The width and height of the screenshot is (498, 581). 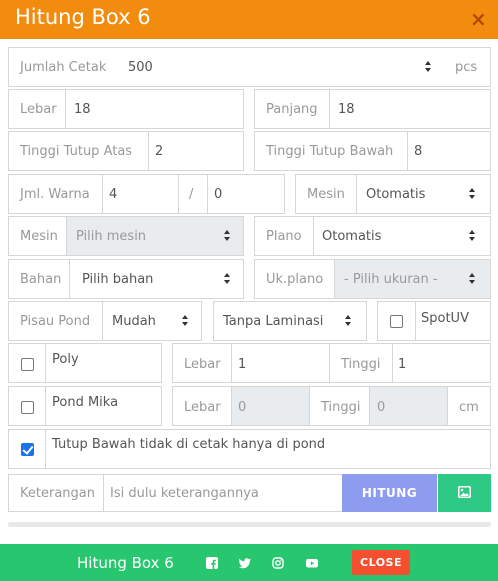 I want to click on jumlah-cetak-label: Jumlah Cetak, so click(x=63, y=67).